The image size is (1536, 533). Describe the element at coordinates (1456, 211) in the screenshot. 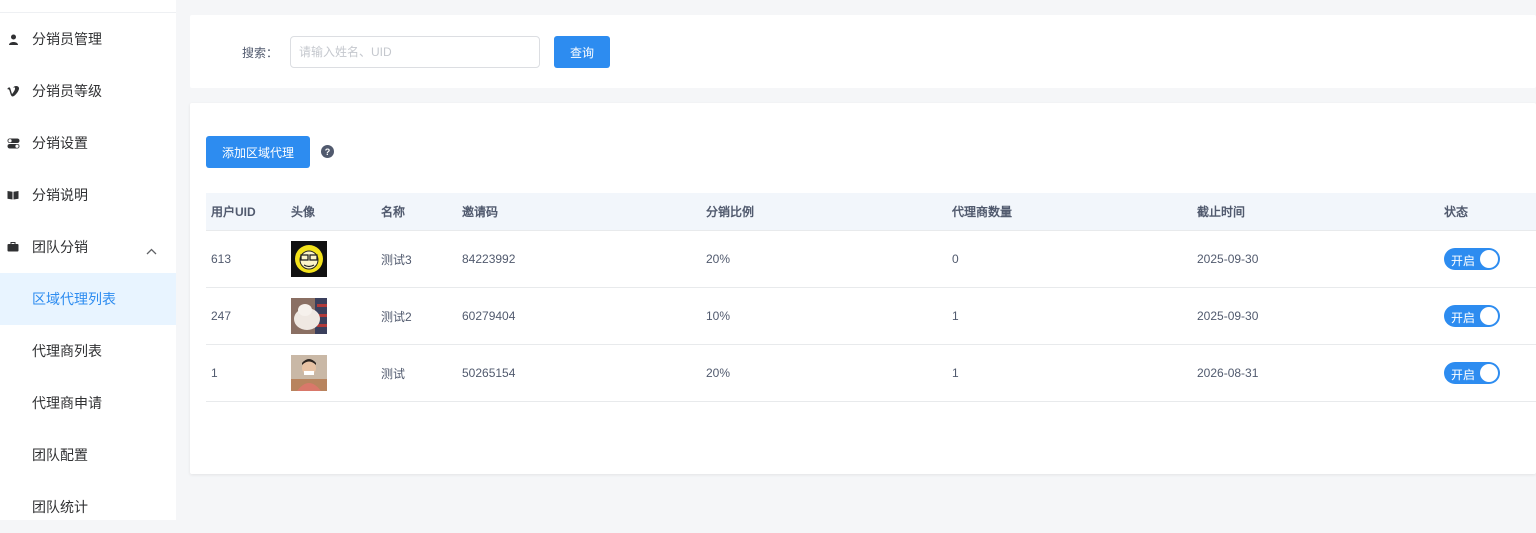

I see `column-header-status: 状态` at that location.